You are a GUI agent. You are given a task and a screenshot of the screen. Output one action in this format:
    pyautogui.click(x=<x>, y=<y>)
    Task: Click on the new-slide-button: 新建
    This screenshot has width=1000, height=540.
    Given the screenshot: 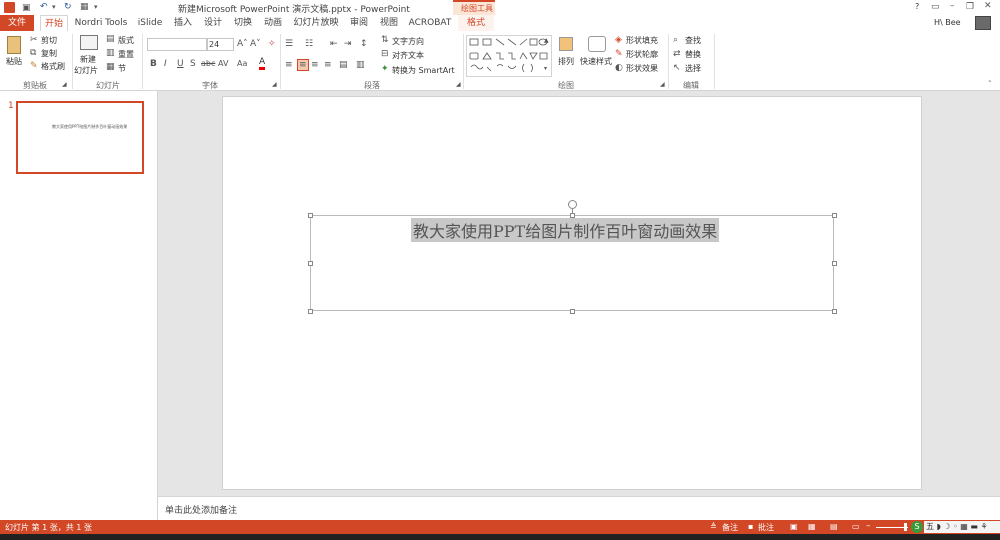 What is the action you would take?
    pyautogui.click(x=88, y=59)
    